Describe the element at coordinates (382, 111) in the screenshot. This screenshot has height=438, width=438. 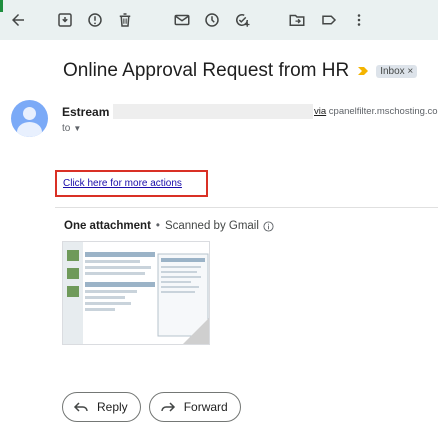
I see `via-domain: cpanelfilter.mschosting.com` at that location.